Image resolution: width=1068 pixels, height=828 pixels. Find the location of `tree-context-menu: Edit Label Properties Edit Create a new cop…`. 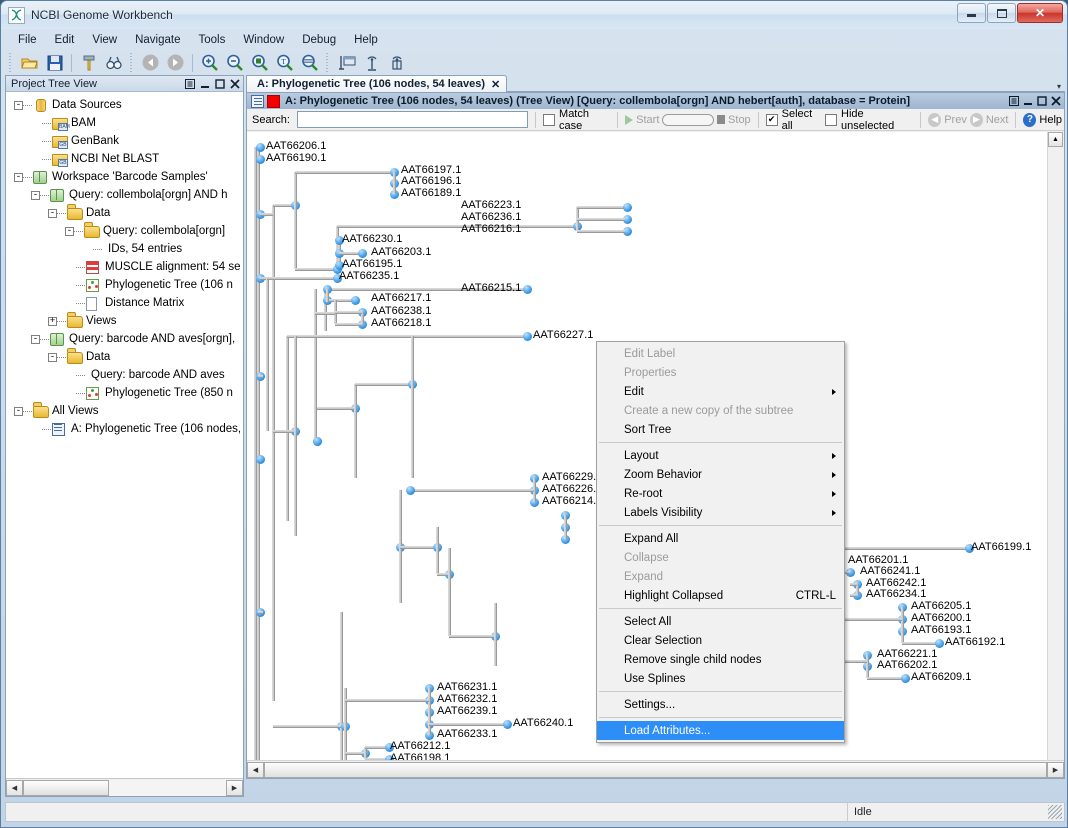

tree-context-menu: Edit Label Properties Edit Create a new cop… is located at coordinates (720, 542).